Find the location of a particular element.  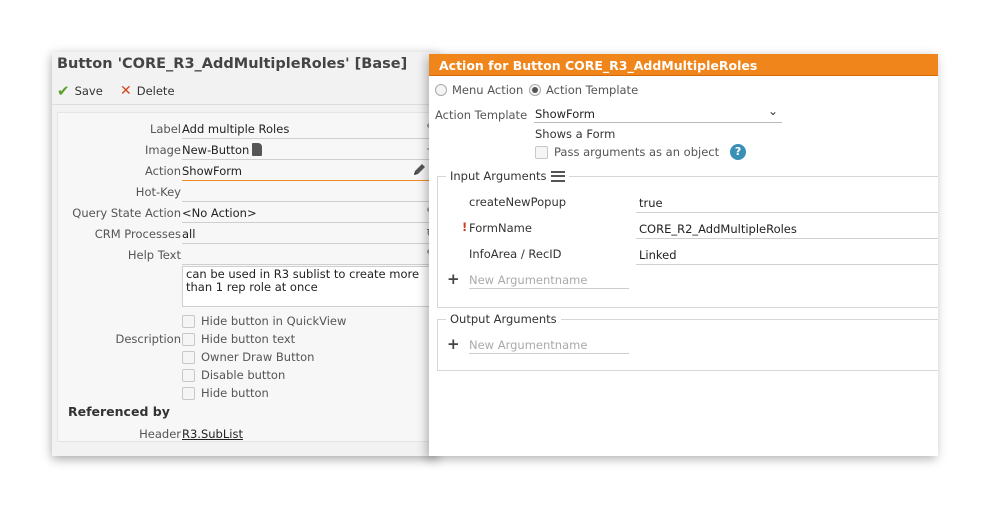

referenced-by-heading: Referenced by is located at coordinates (119, 411).